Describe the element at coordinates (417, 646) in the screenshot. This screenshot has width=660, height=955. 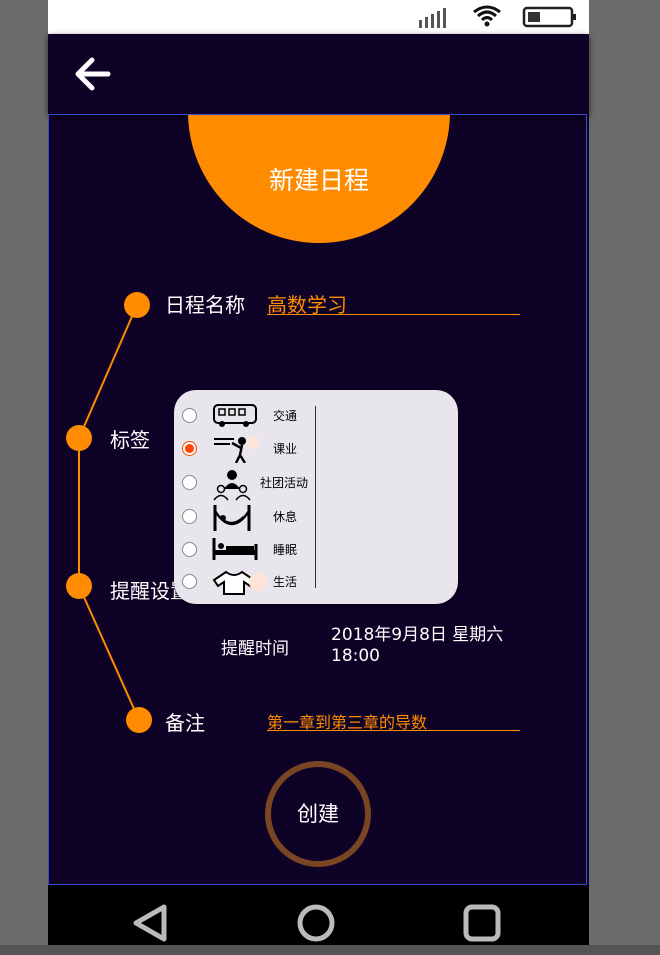
I see `reminder-time-value: 2018年9月8日 星期六 18:00` at that location.